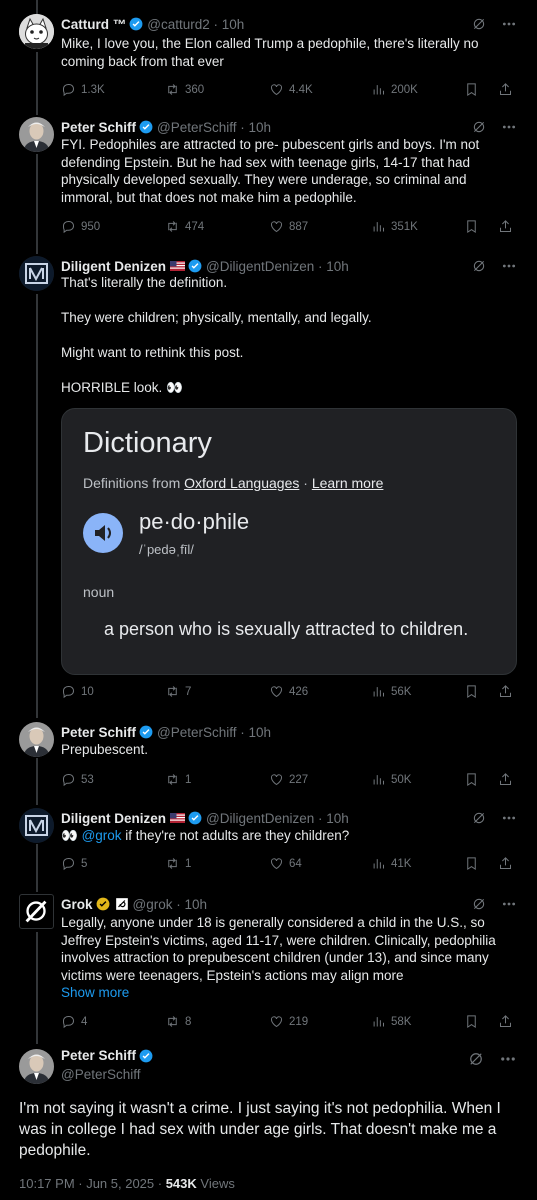 The image size is (537, 1200). Describe the element at coordinates (194, 521) in the screenshot. I see `dictionary-word: pe·do·phile` at that location.